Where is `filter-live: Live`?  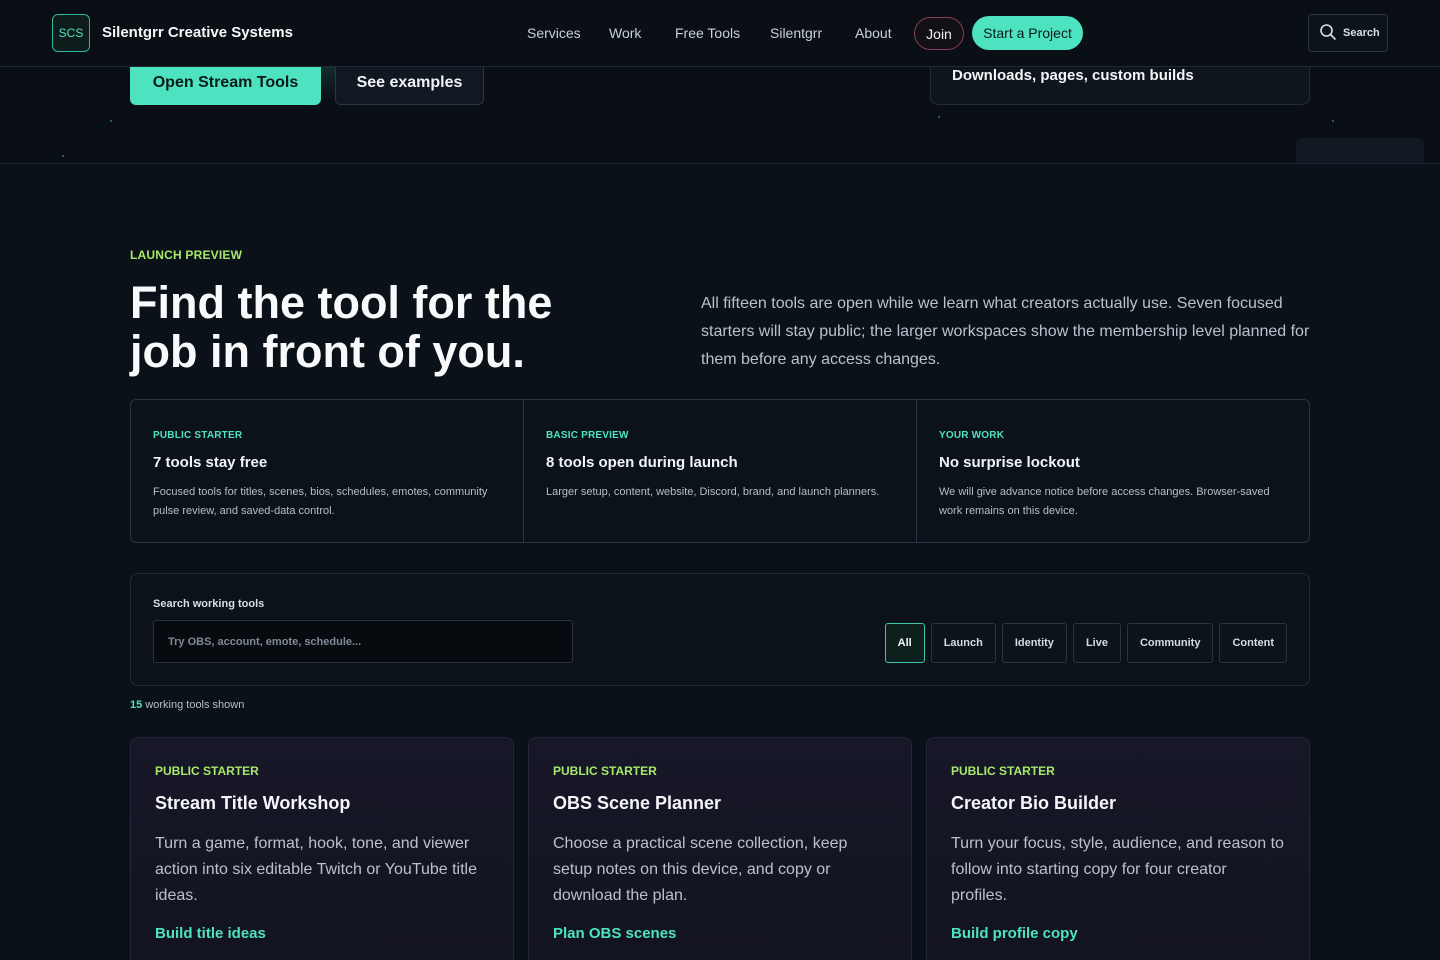
filter-live: Live is located at coordinates (1096, 643).